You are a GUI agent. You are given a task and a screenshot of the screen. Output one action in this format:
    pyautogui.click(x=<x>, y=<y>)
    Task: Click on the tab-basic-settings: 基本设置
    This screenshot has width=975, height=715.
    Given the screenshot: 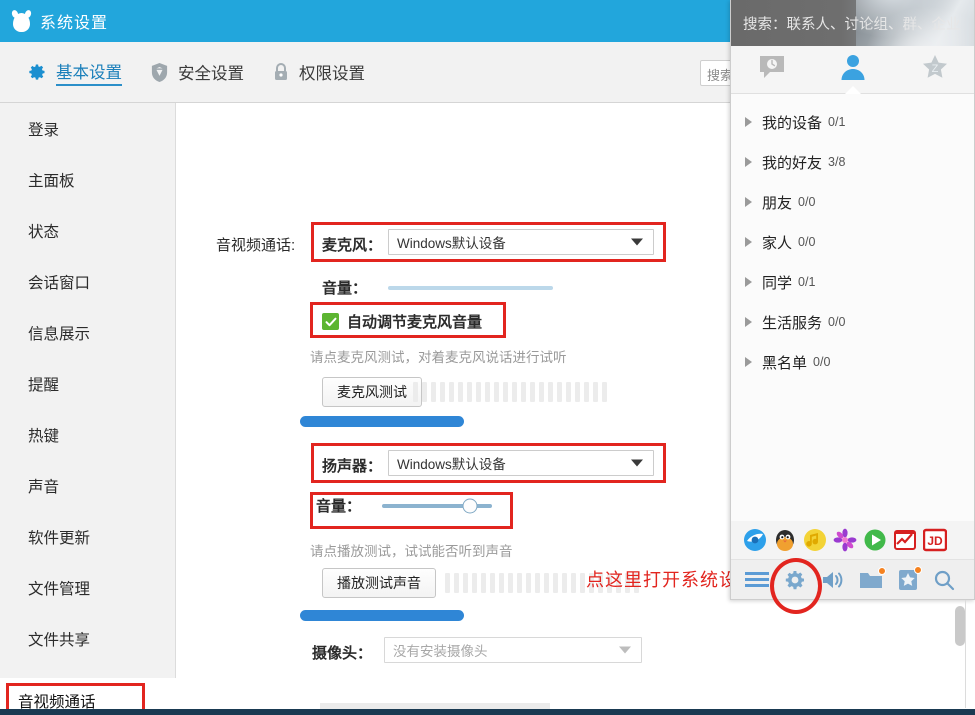 What is the action you would take?
    pyautogui.click(x=74, y=72)
    